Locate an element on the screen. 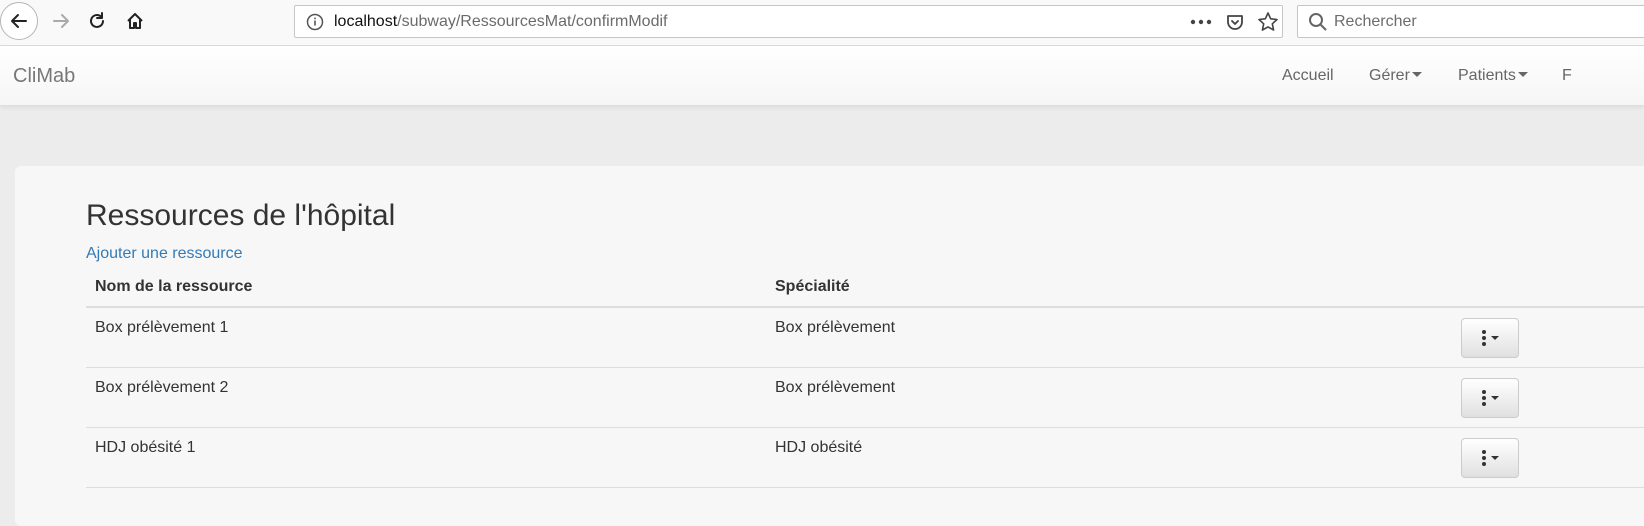  nav-gerer-dropdown: Gérer is located at coordinates (1395, 76).